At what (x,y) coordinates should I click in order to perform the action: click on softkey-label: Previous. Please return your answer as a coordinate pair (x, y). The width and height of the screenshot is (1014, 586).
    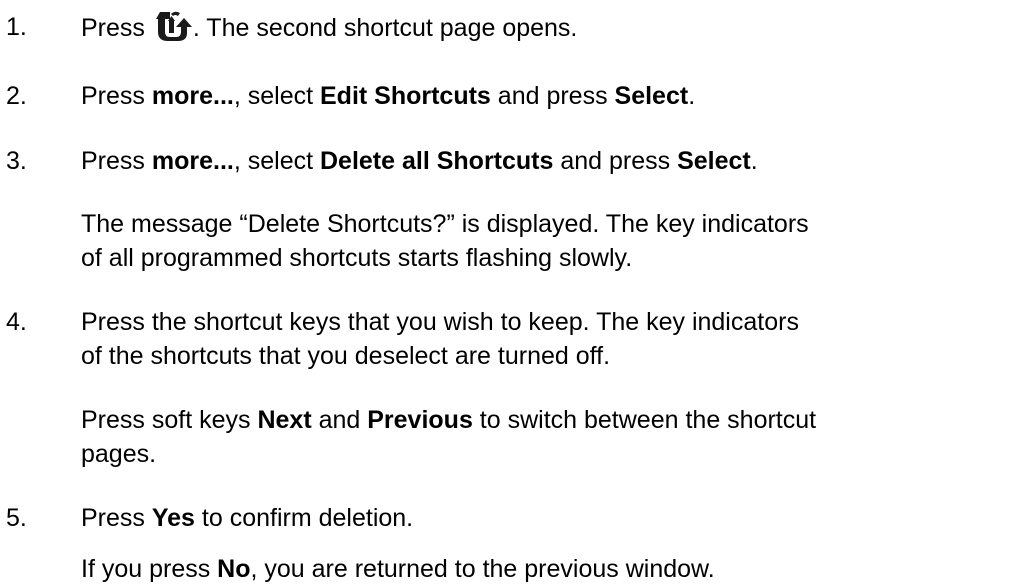
    Looking at the image, I should click on (420, 420).